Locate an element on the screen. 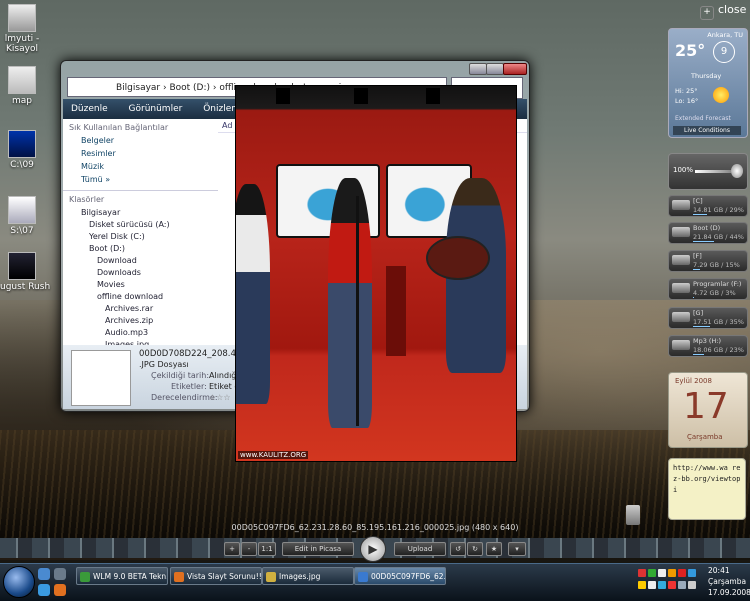  desktop-icon-august-rush: August Rush is located at coordinates (26, 272).